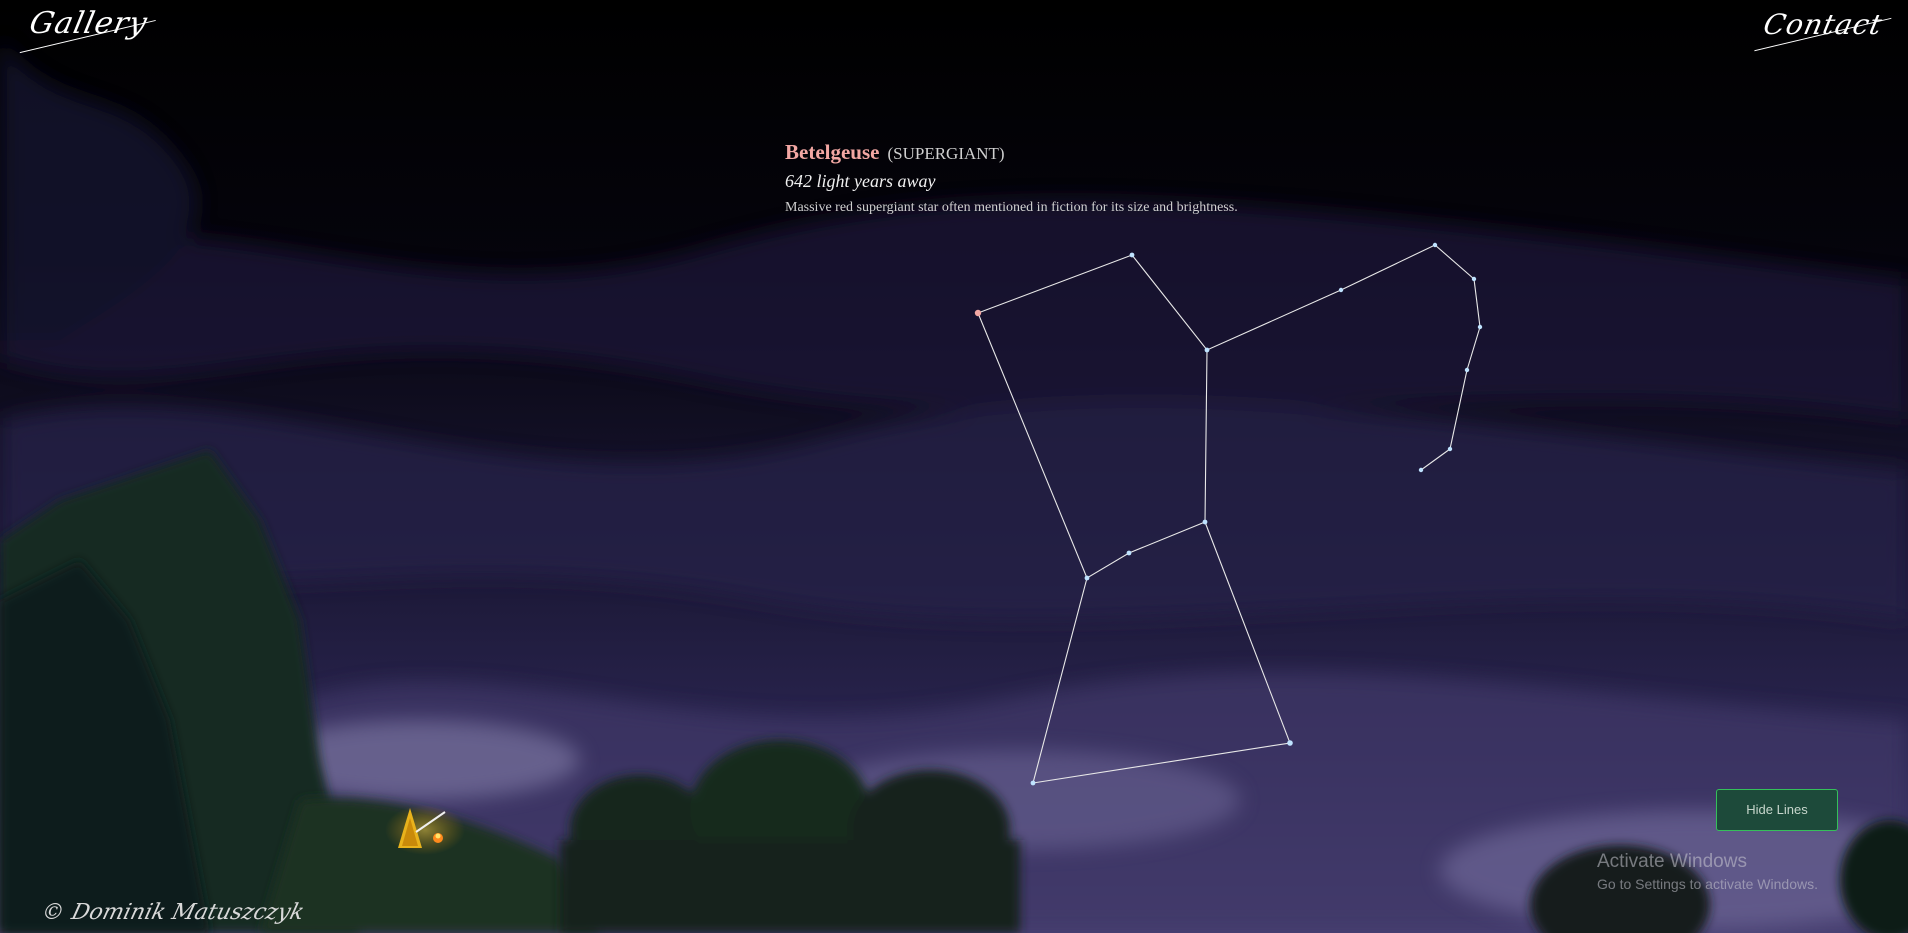 This screenshot has height=933, width=1908. Describe the element at coordinates (1672, 861) in the screenshot. I see `activate-windows-title: Activate Windows` at that location.